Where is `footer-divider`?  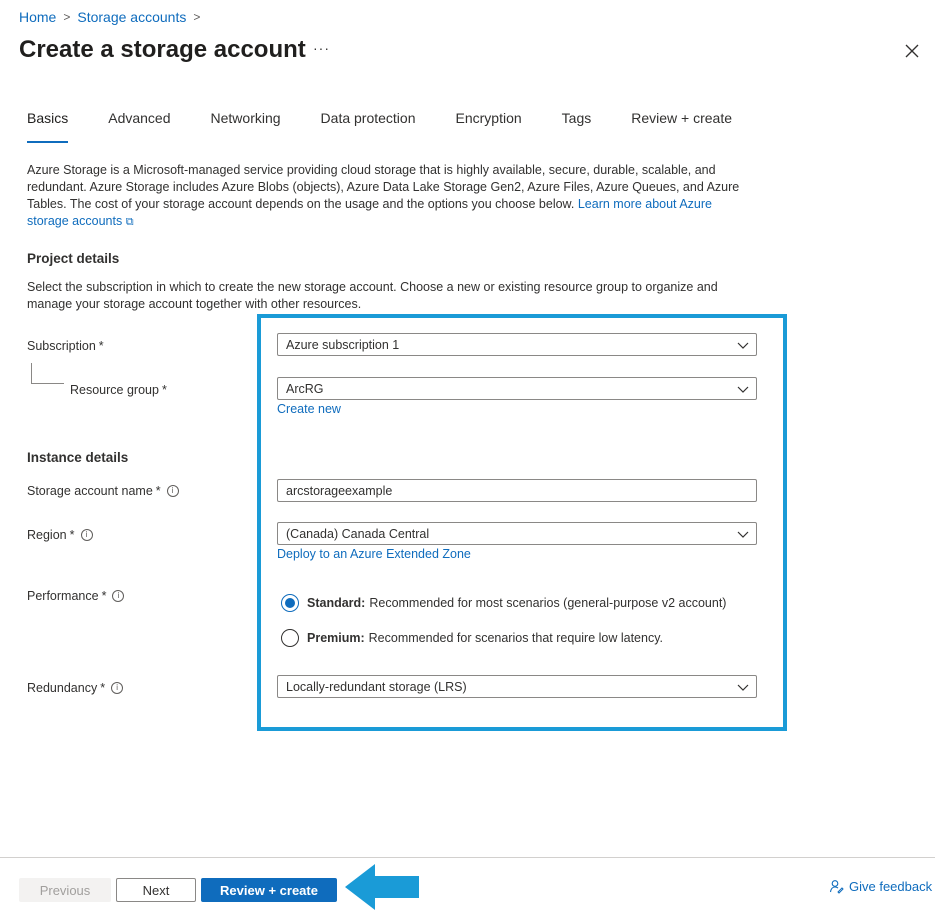 footer-divider is located at coordinates (467, 857).